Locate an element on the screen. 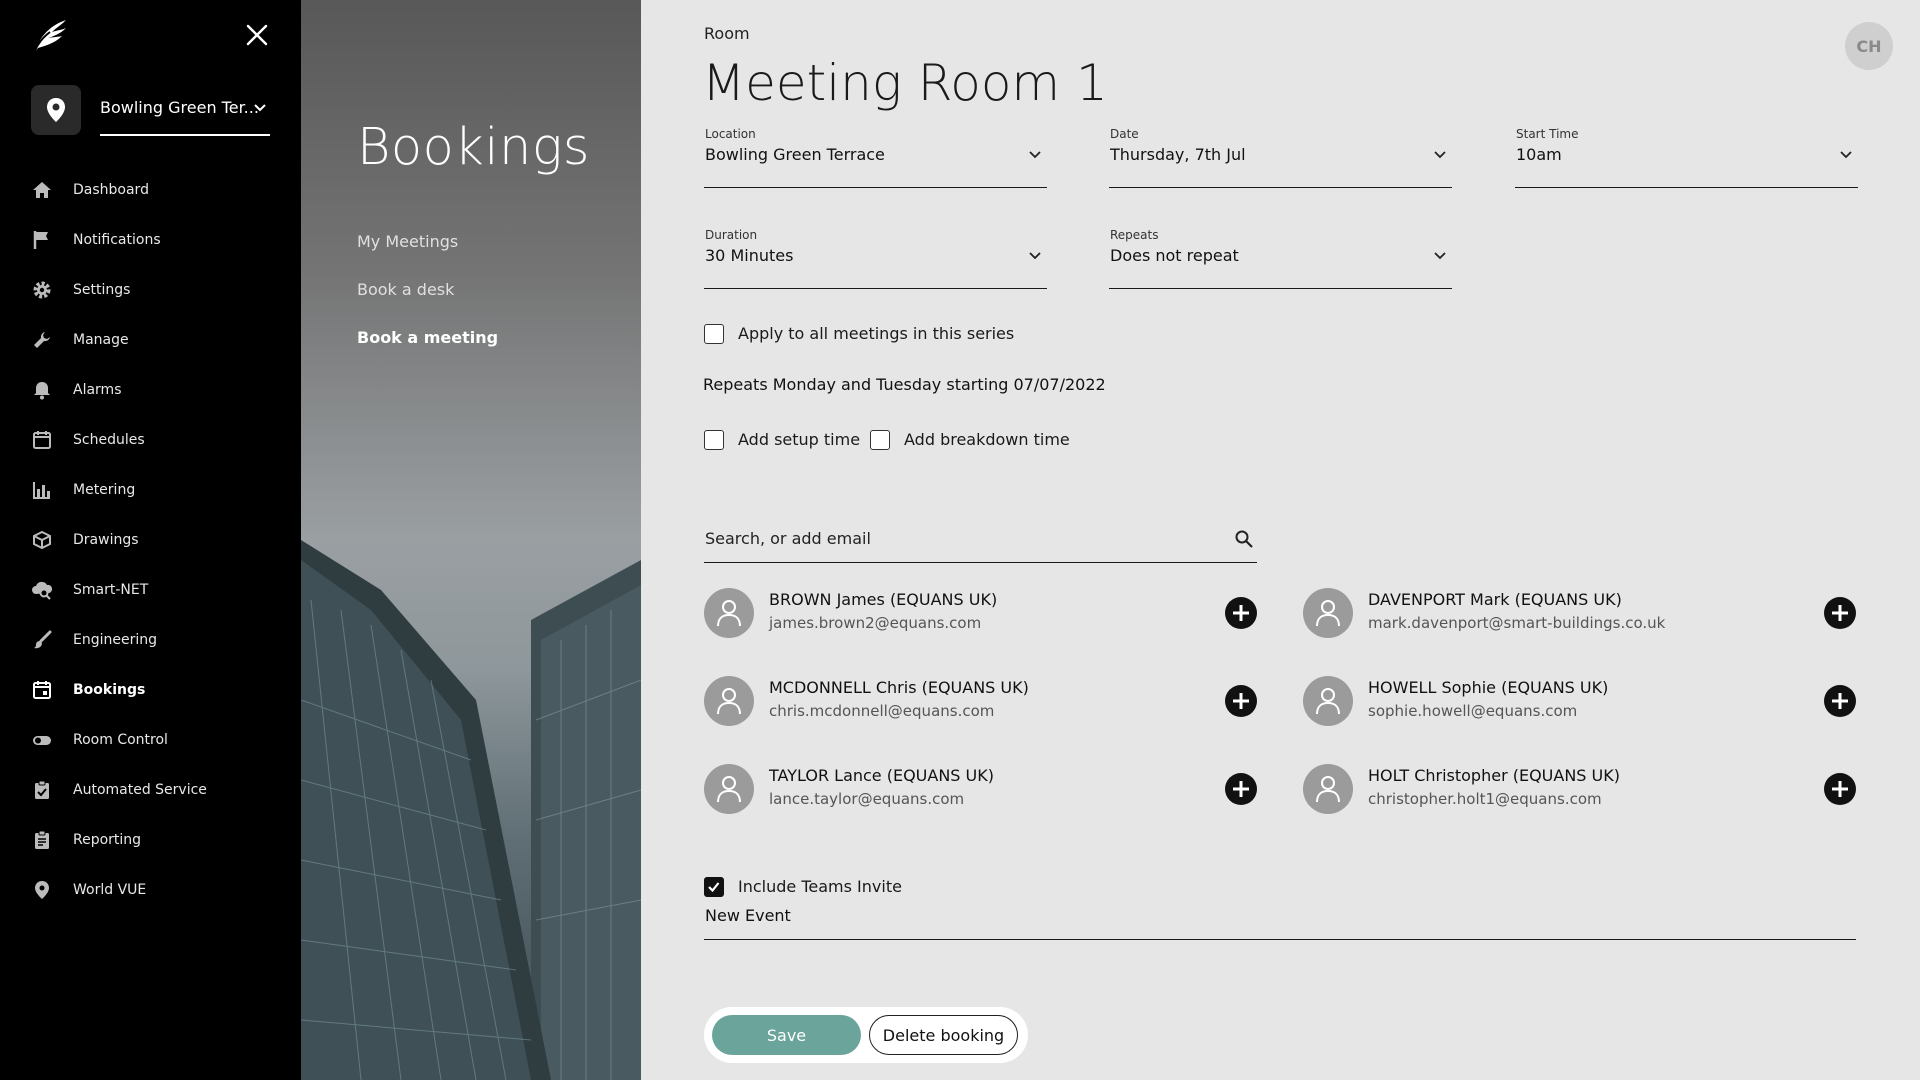 The width and height of the screenshot is (1920, 1080). teams-invite-checkbox is located at coordinates (714, 887).